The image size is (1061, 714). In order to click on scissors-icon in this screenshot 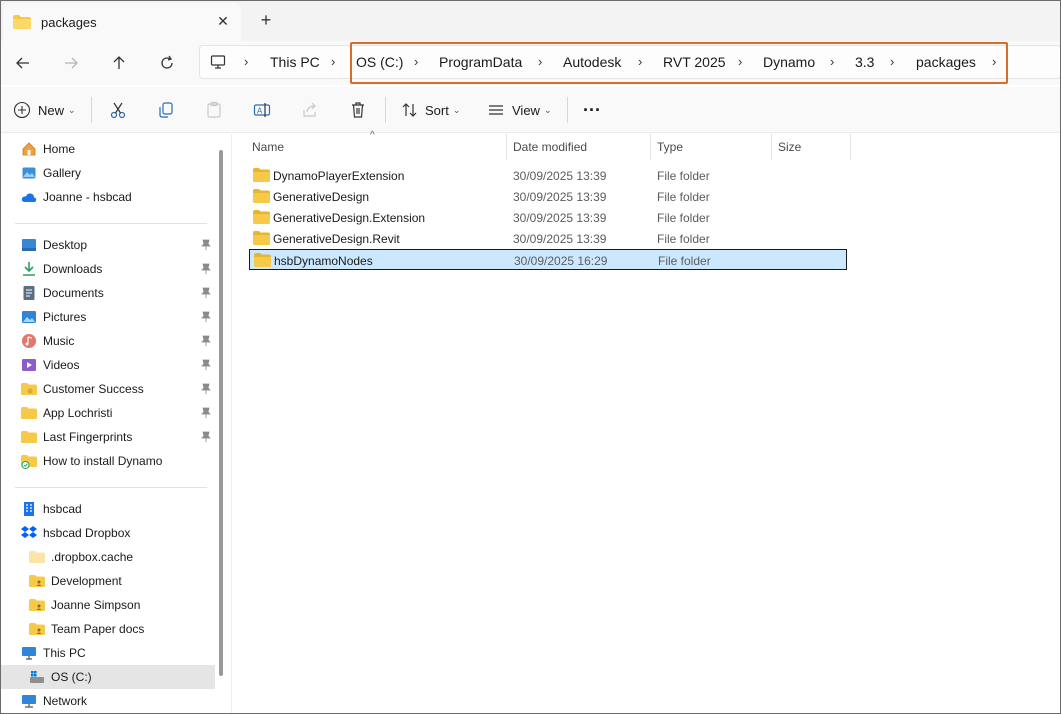, I will do `click(118, 110)`.